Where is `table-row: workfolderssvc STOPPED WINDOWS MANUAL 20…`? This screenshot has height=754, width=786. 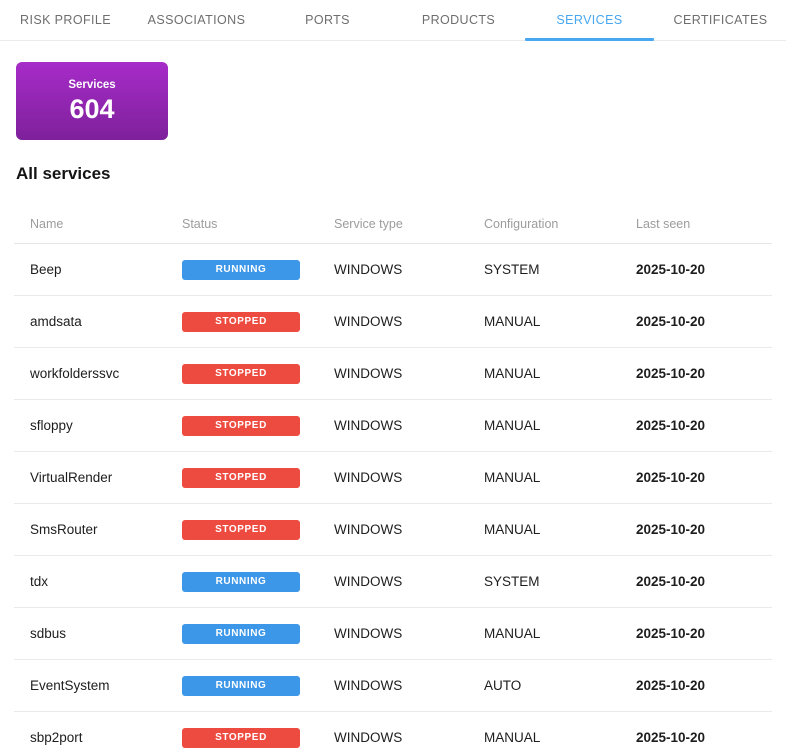 table-row: workfolderssvc STOPPED WINDOWS MANUAL 20… is located at coordinates (393, 374).